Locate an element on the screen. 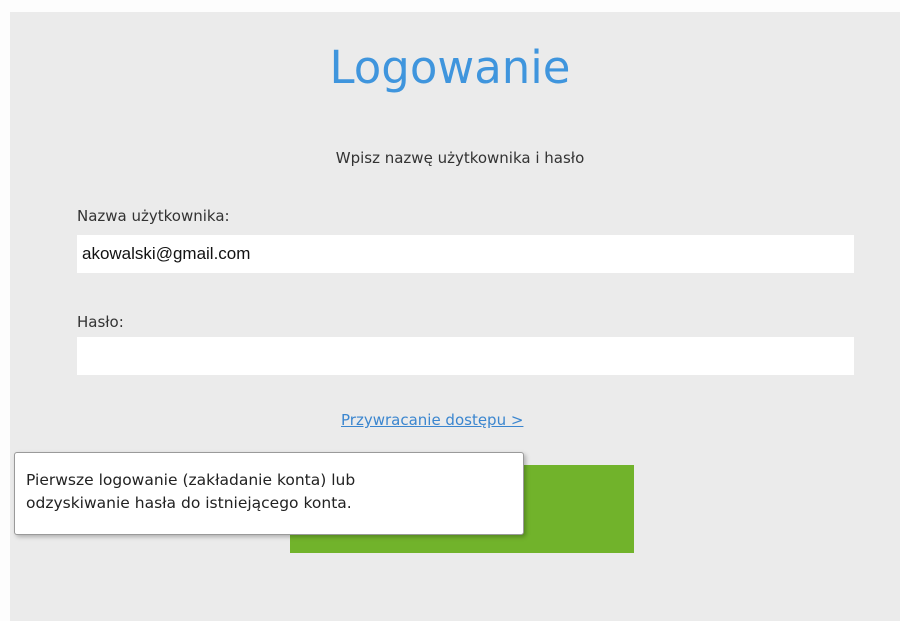 This screenshot has width=900, height=621. recover-access-link: Przywracanie dostępu > is located at coordinates (432, 420).